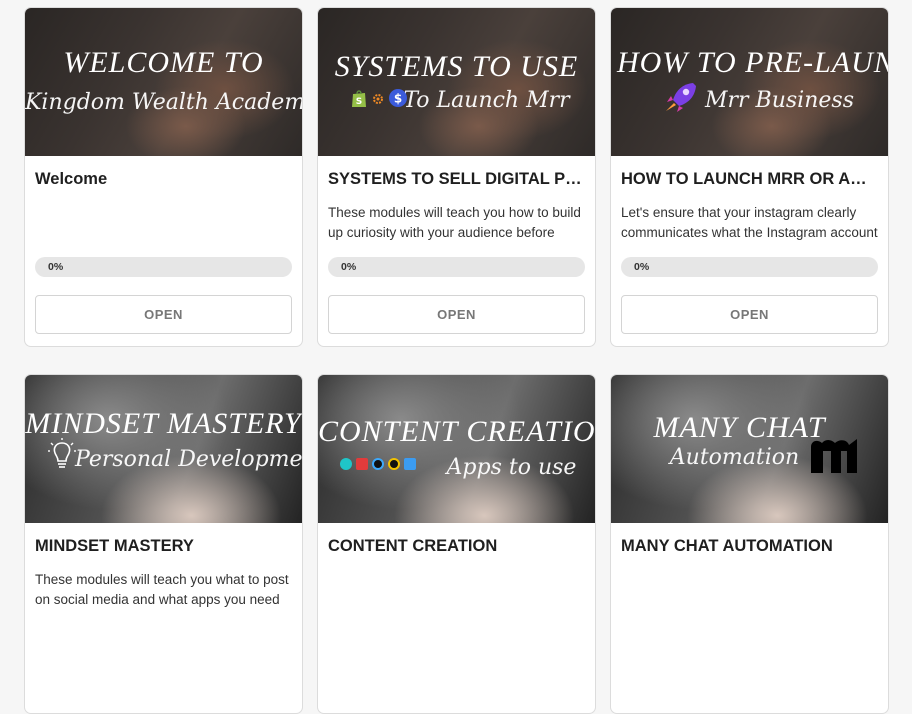 Image resolution: width=912 pixels, height=714 pixels. I want to click on dollar-icon: $, so click(398, 100).